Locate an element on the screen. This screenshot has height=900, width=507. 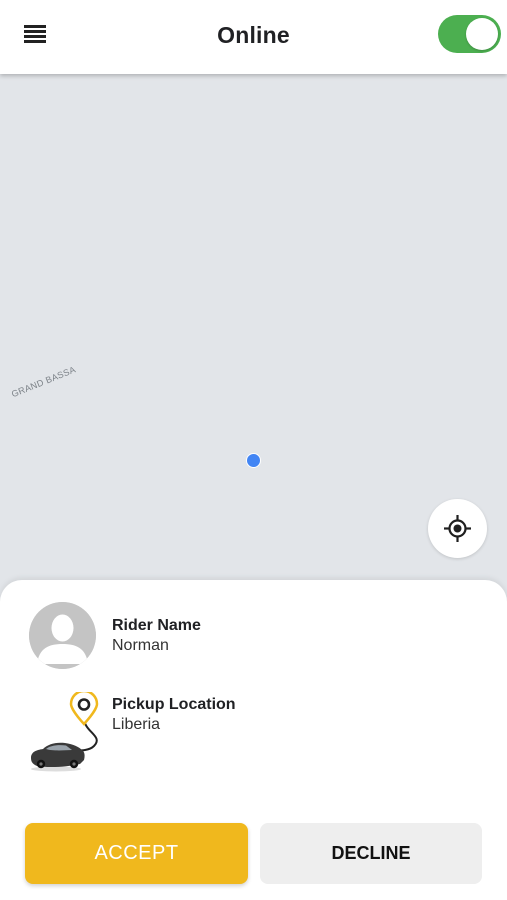
accept-button: ACCEPT is located at coordinates (136, 853).